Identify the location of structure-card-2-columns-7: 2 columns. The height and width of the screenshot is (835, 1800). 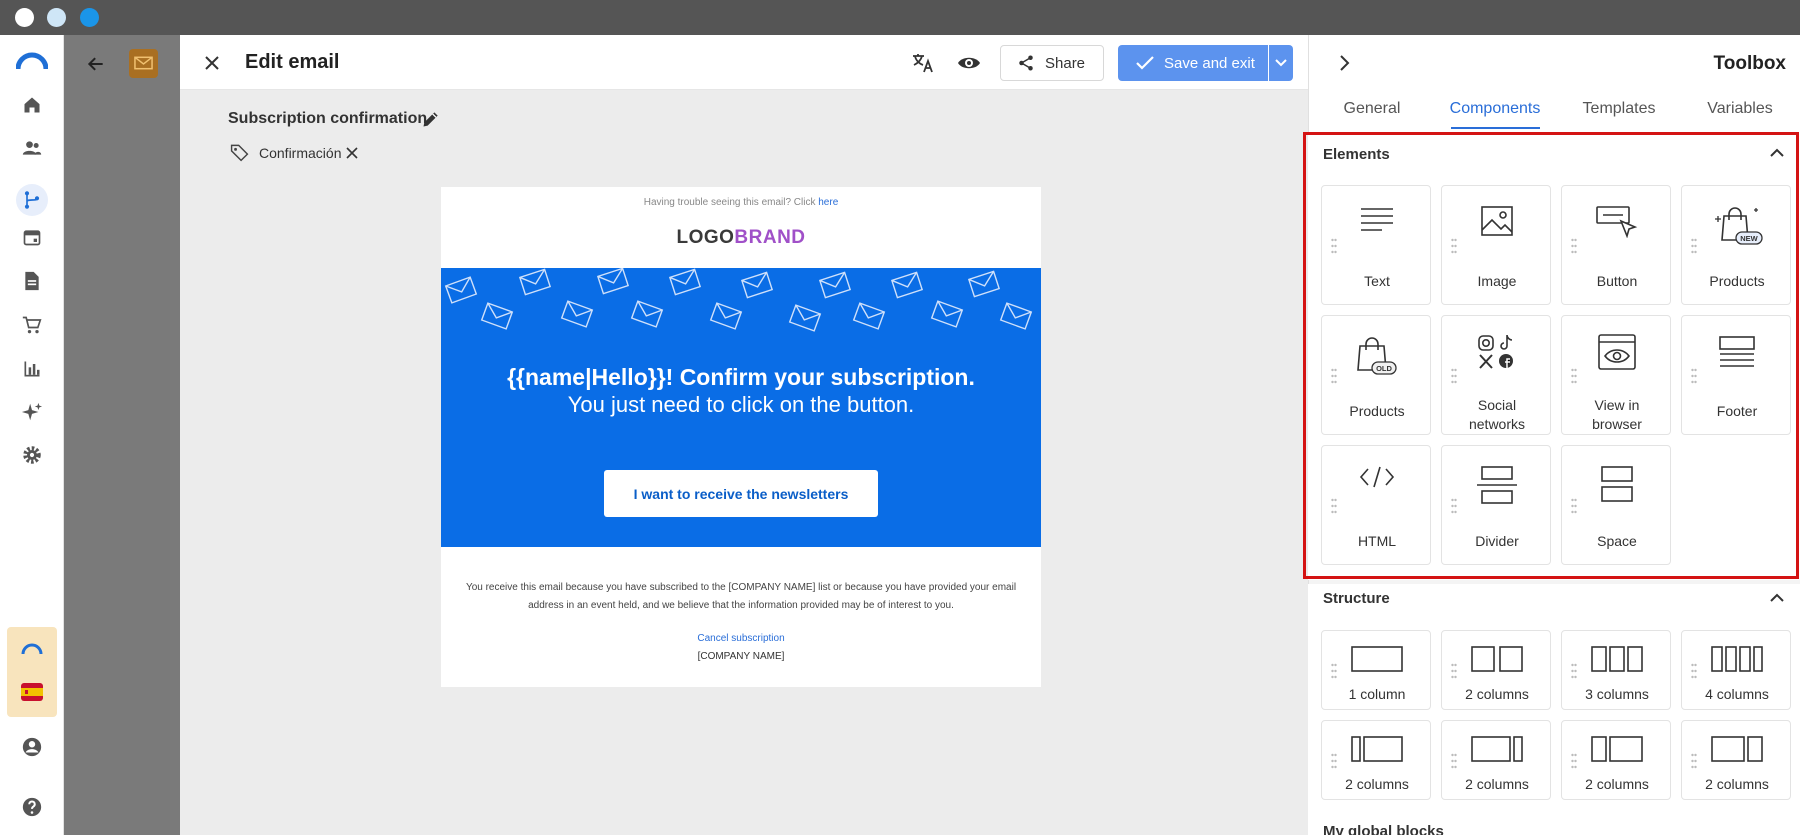
(1736, 760).